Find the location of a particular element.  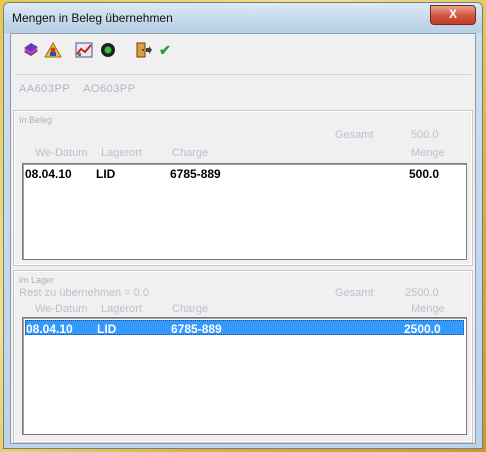

toolbar-divider is located at coordinates (243, 74).